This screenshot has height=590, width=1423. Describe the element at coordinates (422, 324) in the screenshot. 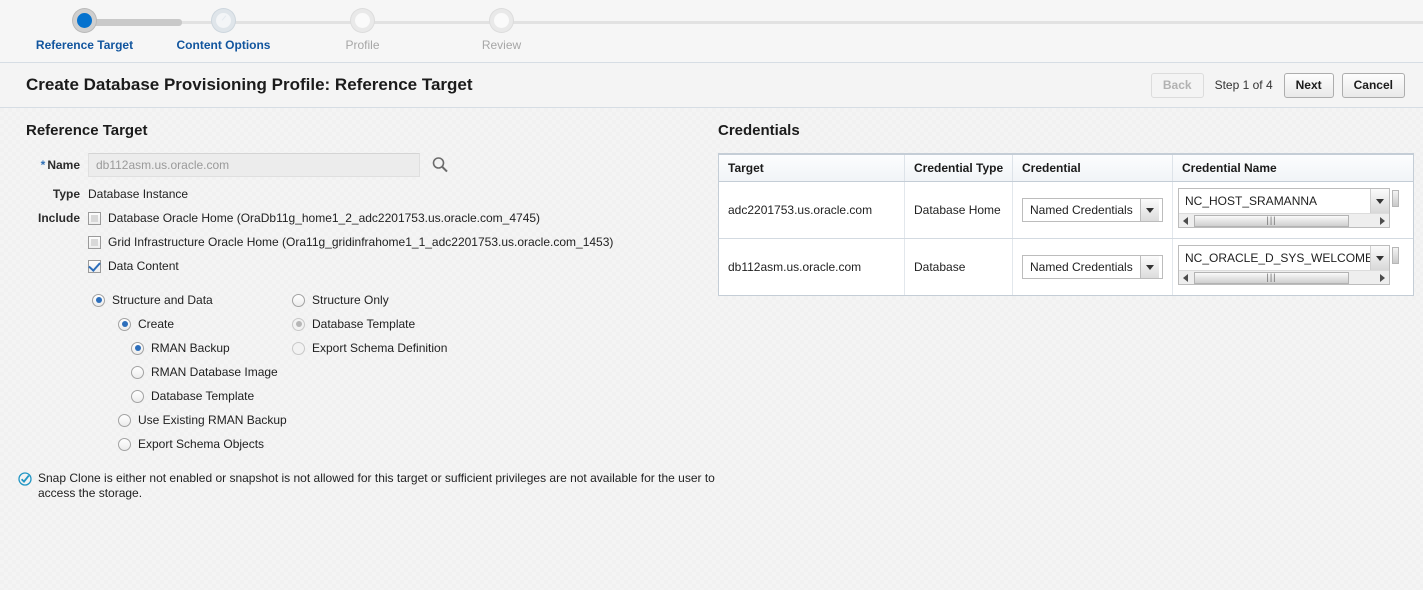

I see `radio-database-template-disabled: Database Template` at that location.